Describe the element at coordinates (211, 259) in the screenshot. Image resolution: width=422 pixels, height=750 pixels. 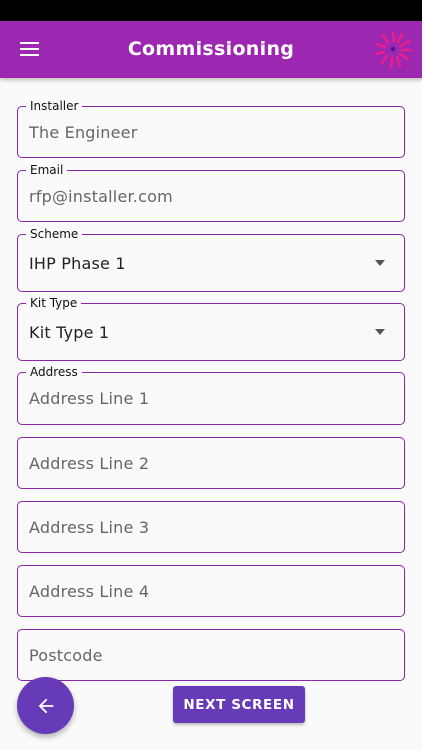
I see `scheme-select: Scheme IHP Phase 1` at that location.